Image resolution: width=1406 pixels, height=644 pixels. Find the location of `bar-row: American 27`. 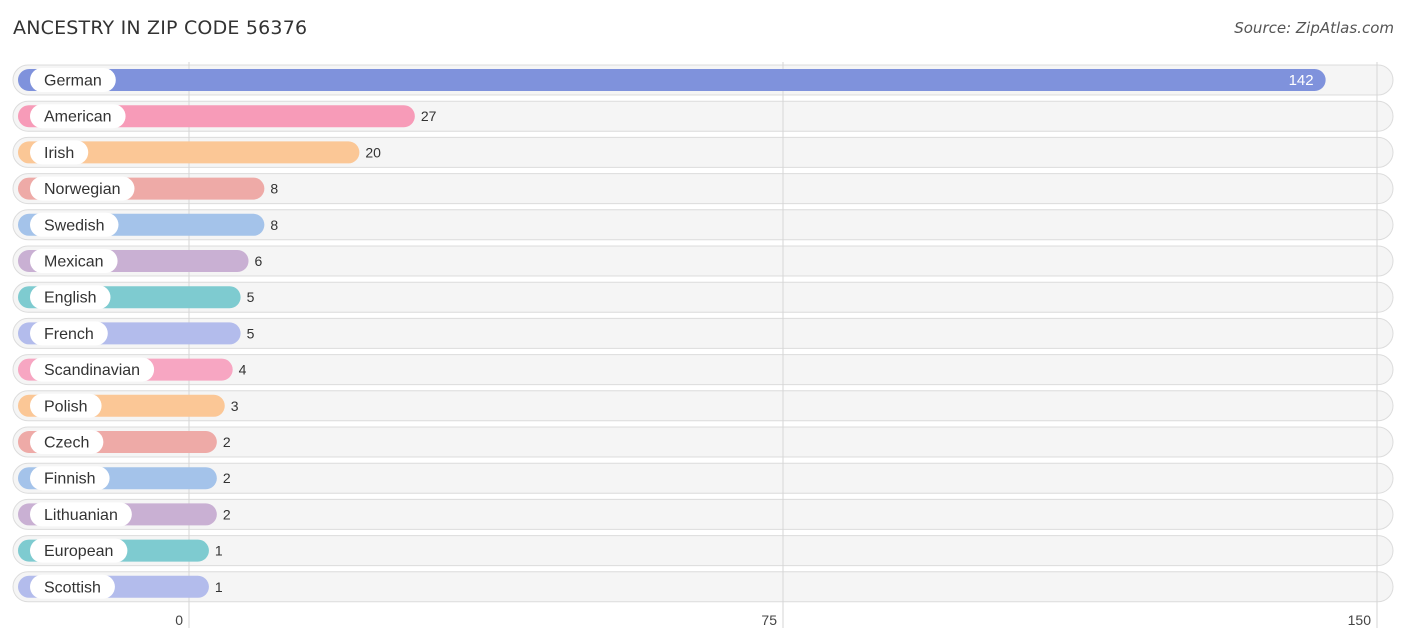

bar-row: American 27 is located at coordinates (227, 116).